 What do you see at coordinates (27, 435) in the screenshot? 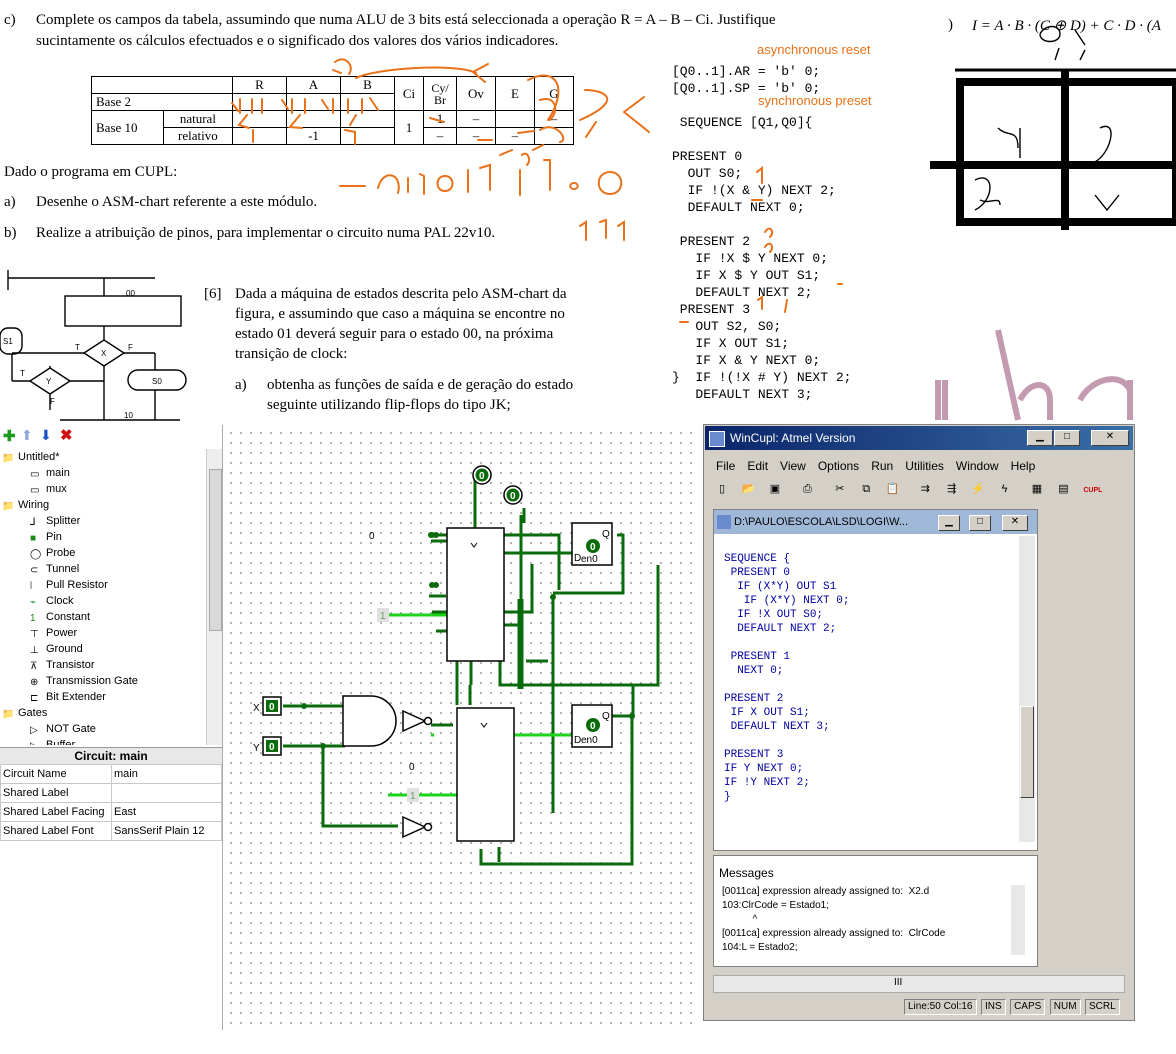
I see `move-up-icon: ⬆` at bounding box center [27, 435].